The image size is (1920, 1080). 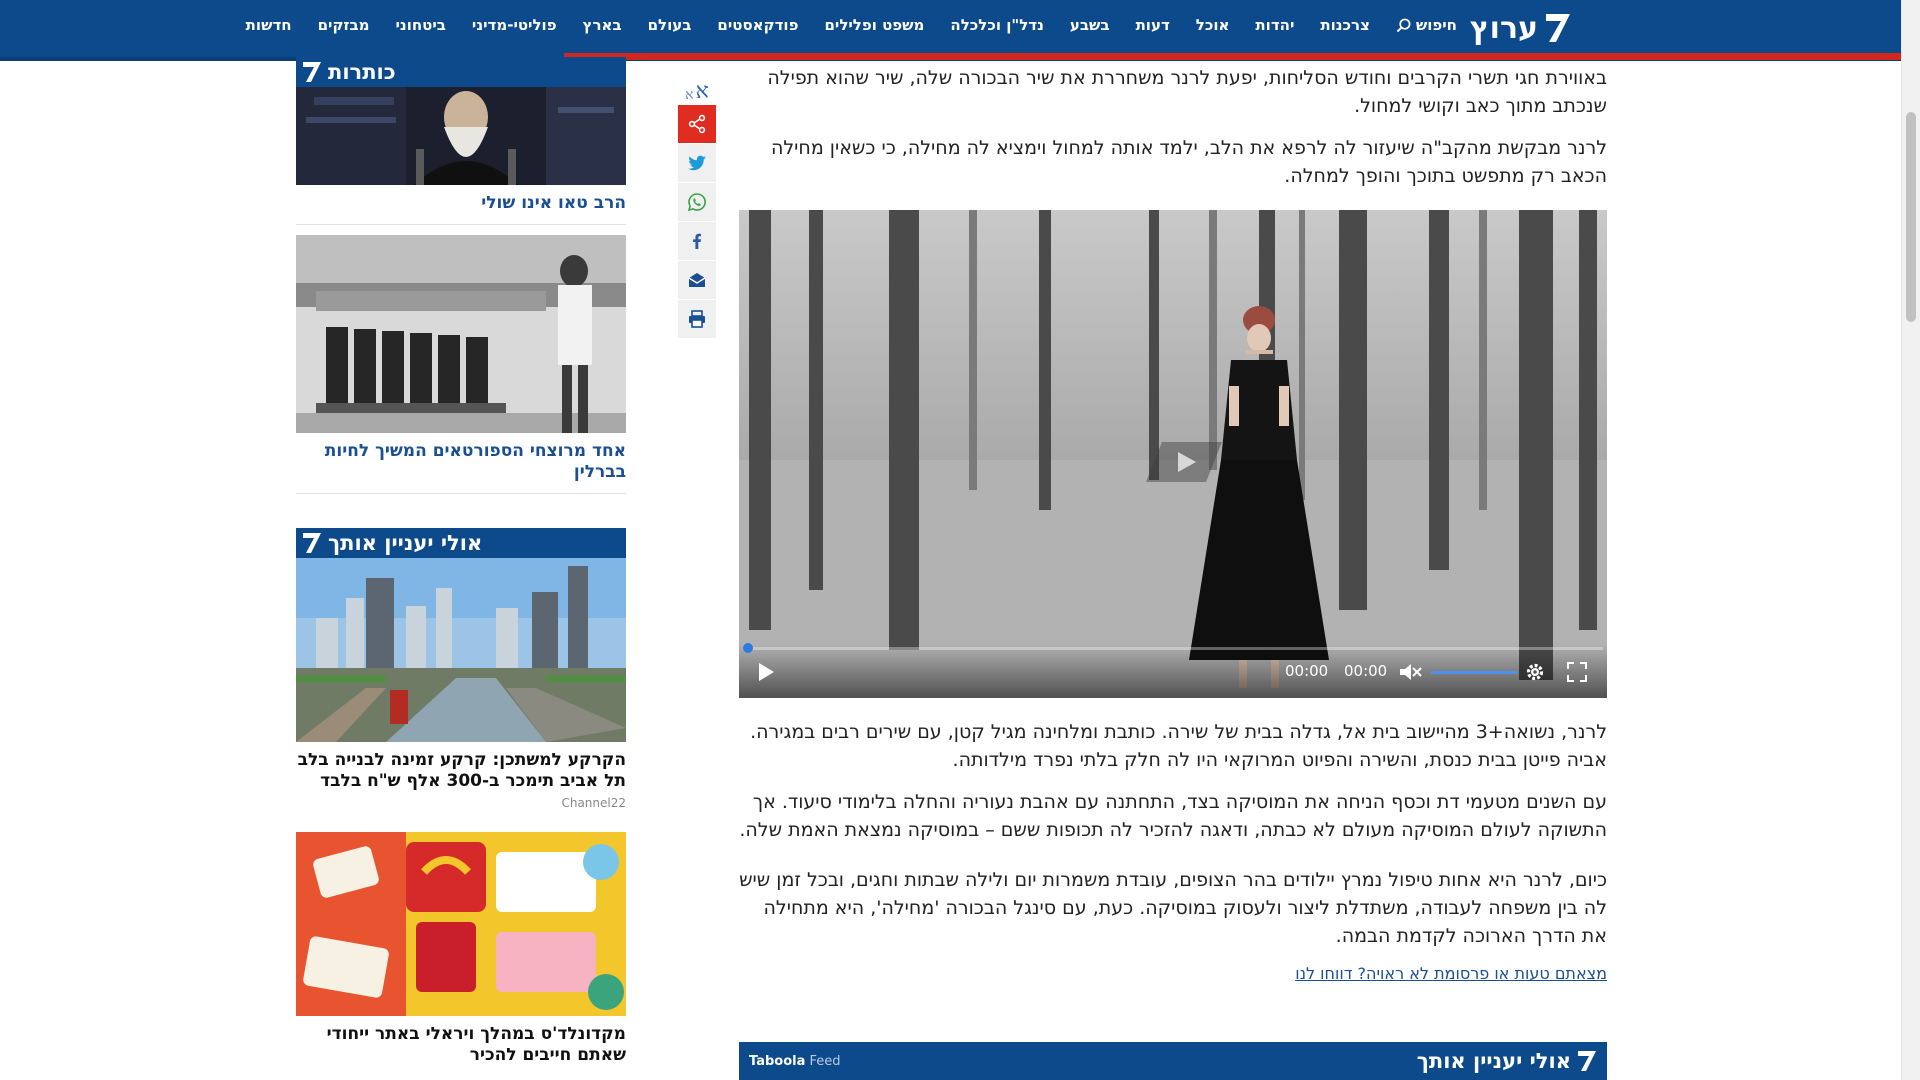 What do you see at coordinates (670, 25) in the screenshot?
I see `nav-item-world: בעולם` at bounding box center [670, 25].